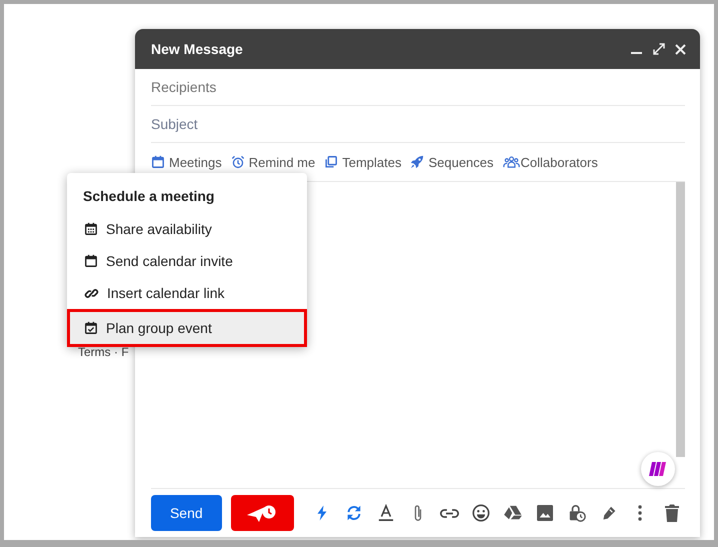  I want to click on rocket-icon, so click(417, 162).